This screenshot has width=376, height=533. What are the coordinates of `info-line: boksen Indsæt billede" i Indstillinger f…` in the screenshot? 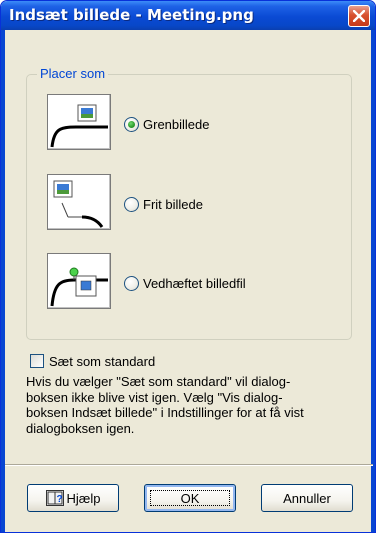 It's located at (165, 412).